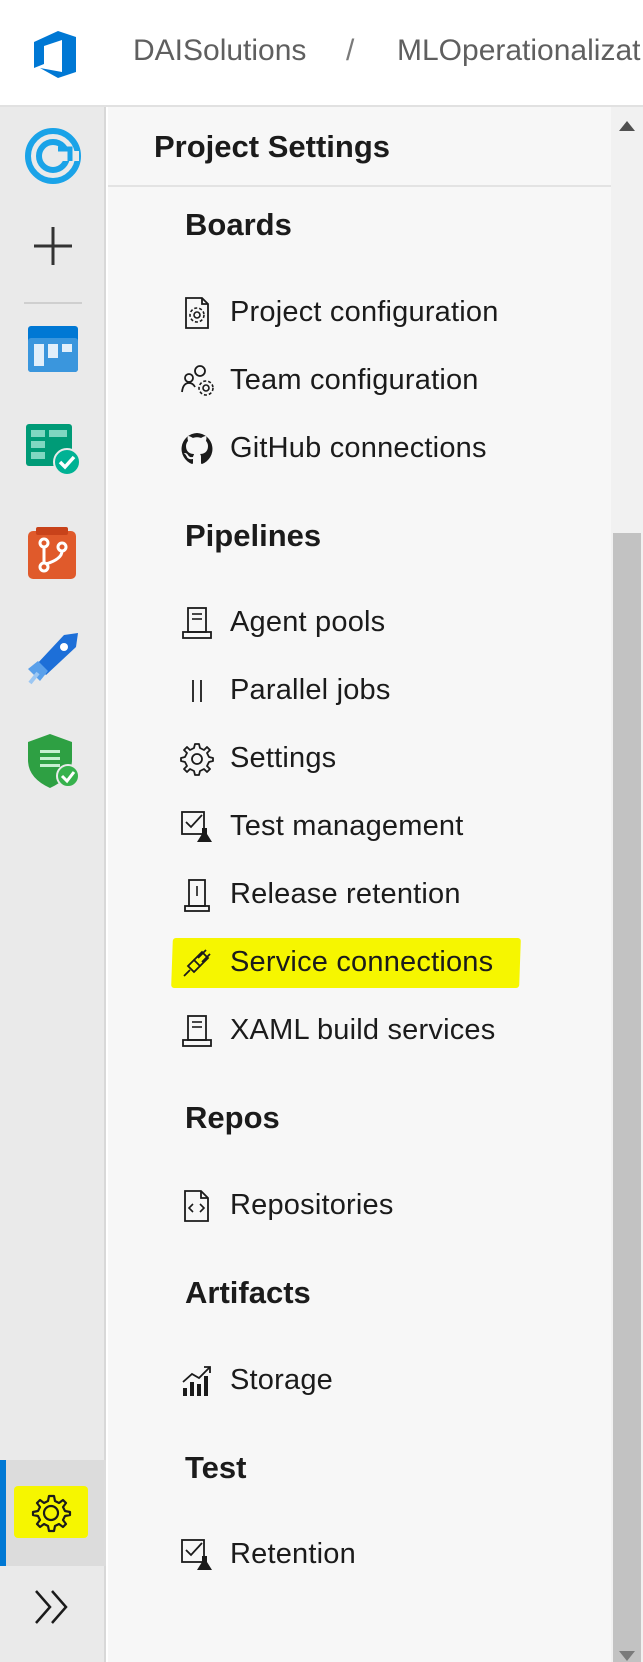  What do you see at coordinates (390, 1384) in the screenshot?
I see `nav-item-storage: Storage` at bounding box center [390, 1384].